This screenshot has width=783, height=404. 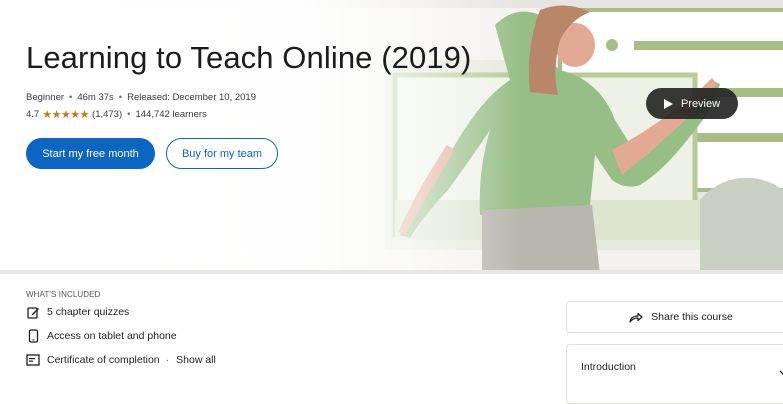 I want to click on rating-value: 4.7, so click(x=33, y=114).